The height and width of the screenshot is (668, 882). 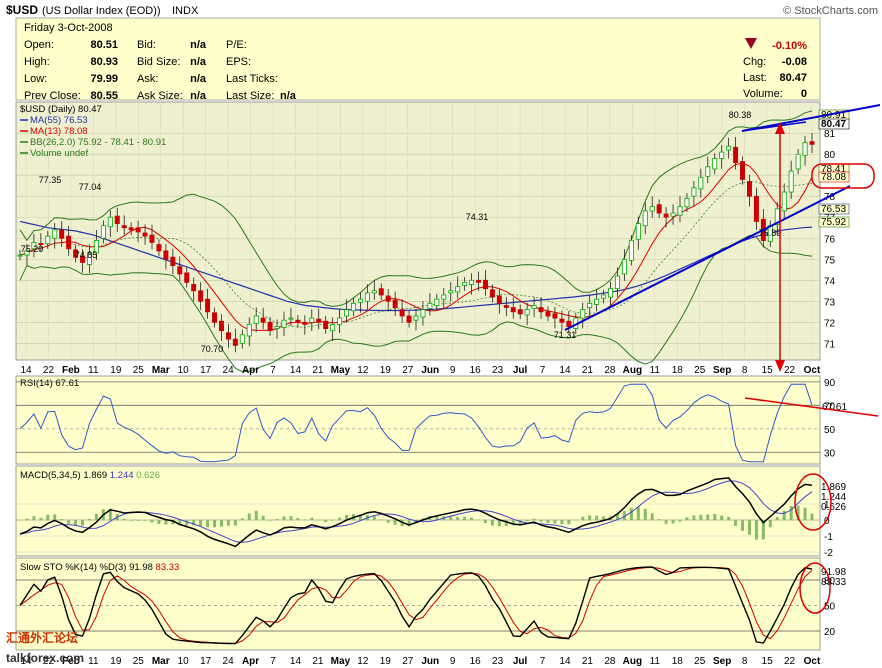 I want to click on quote-value: 0, so click(x=804, y=94).